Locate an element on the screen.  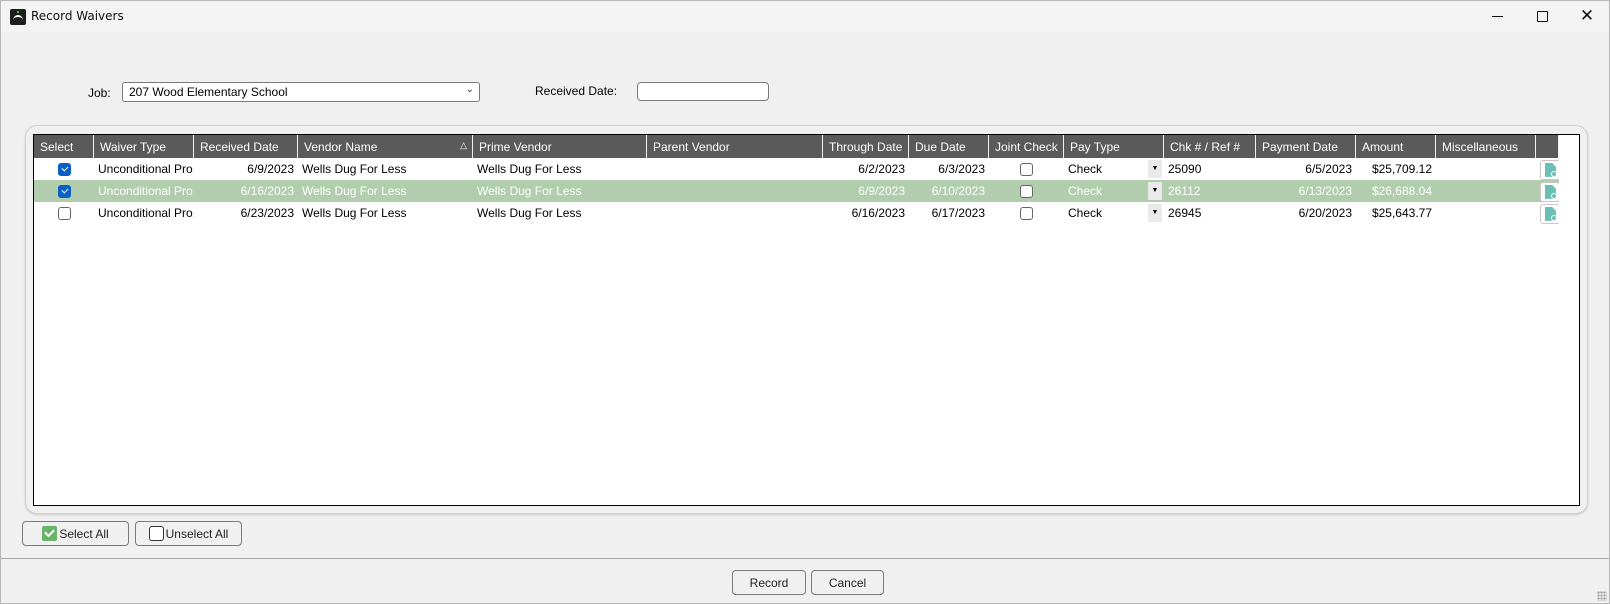
column-header-label: Chk # / Ref # is located at coordinates (1205, 147).